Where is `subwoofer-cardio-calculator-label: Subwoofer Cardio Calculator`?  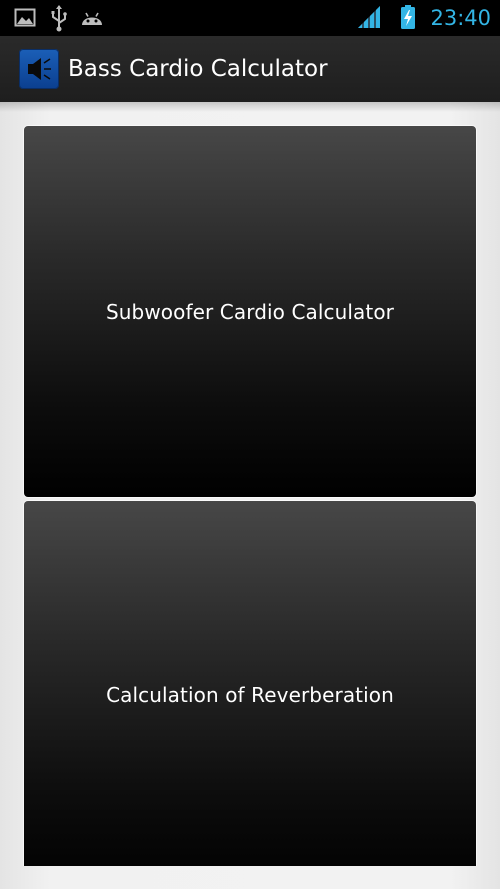 subwoofer-cardio-calculator-label: Subwoofer Cardio Calculator is located at coordinates (250, 311).